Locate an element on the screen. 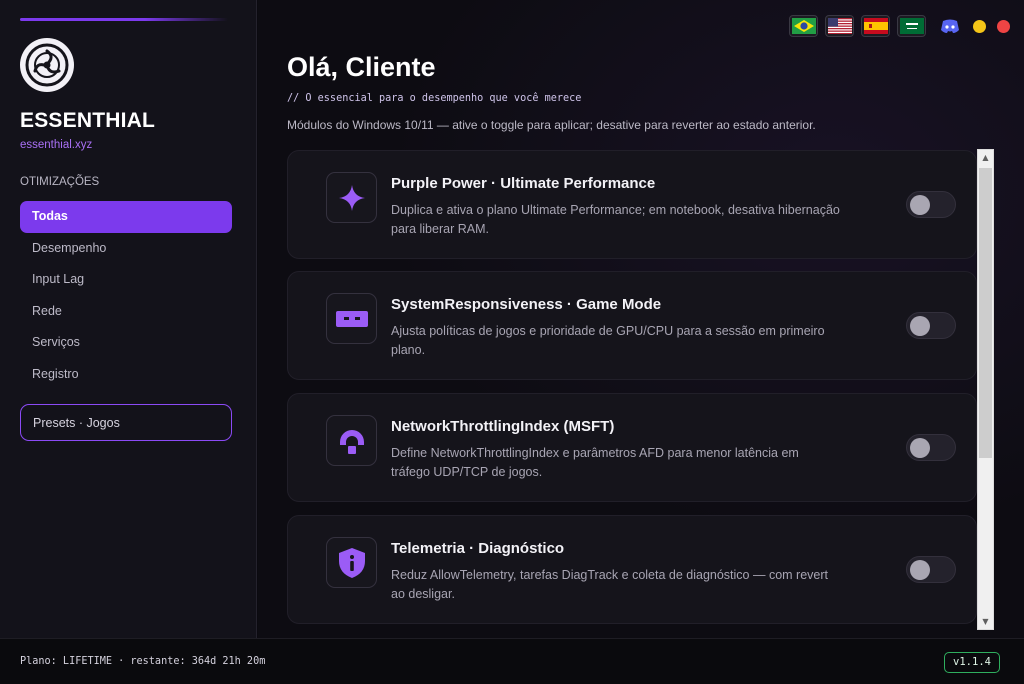 The height and width of the screenshot is (684, 1024). essenthial-logo-icon is located at coordinates (47, 65).